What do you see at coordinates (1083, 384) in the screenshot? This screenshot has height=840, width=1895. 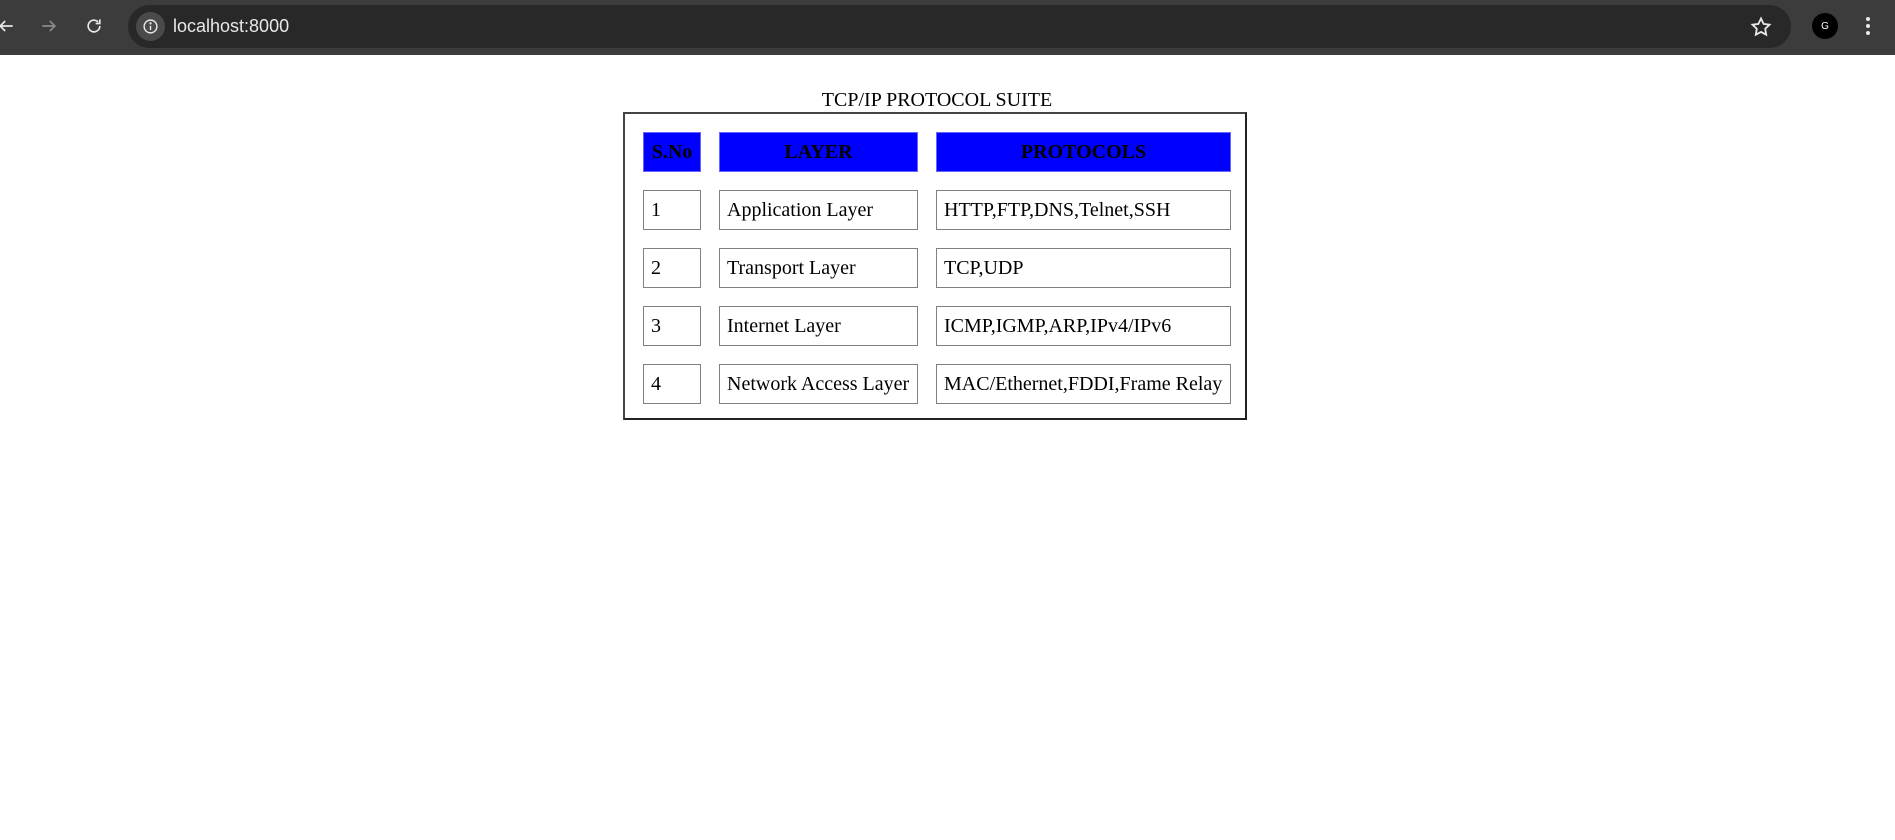 I see `table-cell-protocols: MAC/Ethernet,FDDI,Frame Relay` at bounding box center [1083, 384].